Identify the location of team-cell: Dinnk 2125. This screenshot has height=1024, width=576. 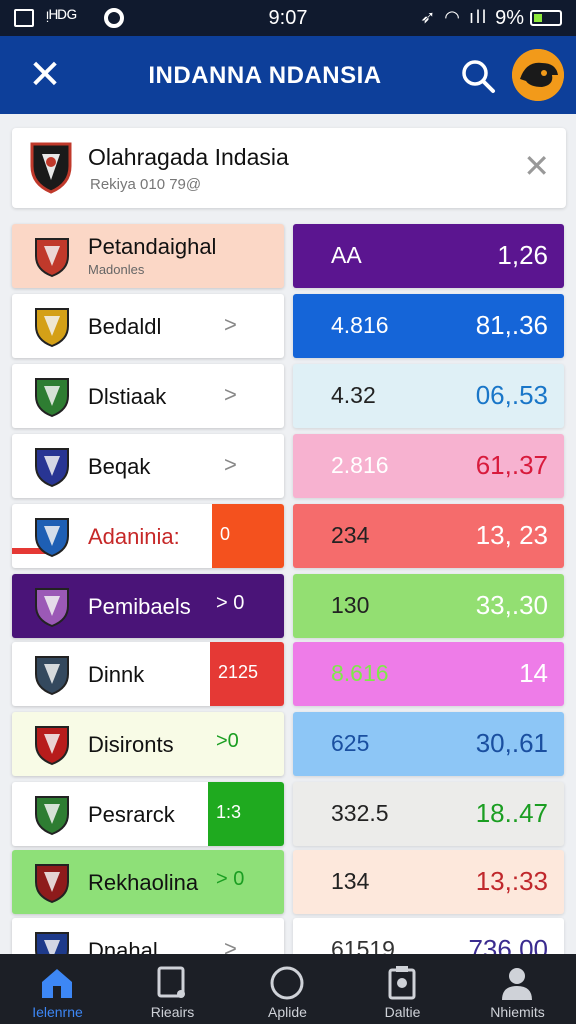
(148, 674).